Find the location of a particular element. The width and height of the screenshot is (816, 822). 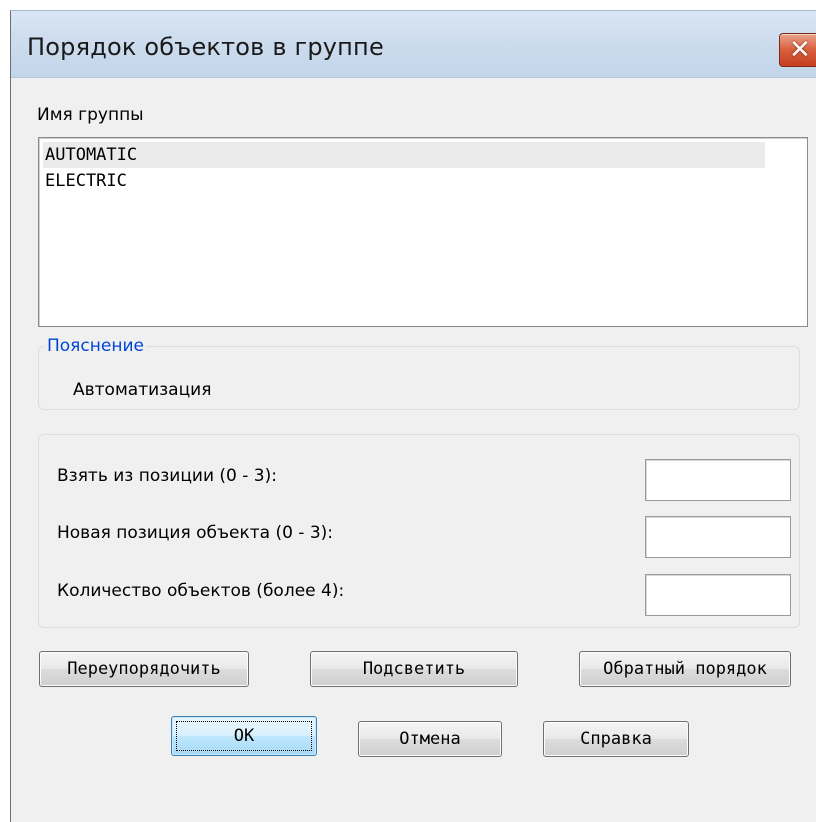

dialog-title: Порядок объектов в группе is located at coordinates (205, 47).